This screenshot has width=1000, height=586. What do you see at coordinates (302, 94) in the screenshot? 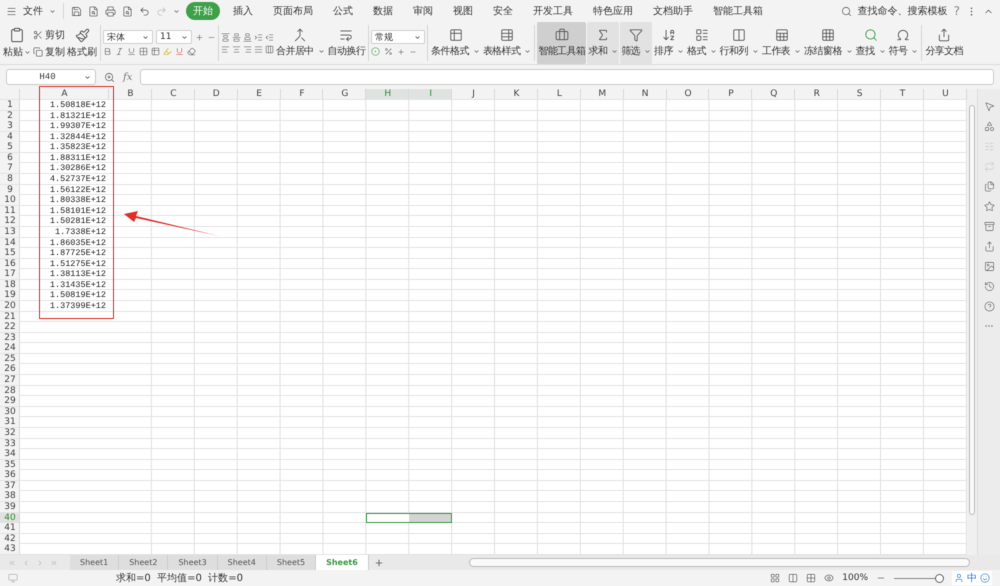
I see `column-header: F` at bounding box center [302, 94].